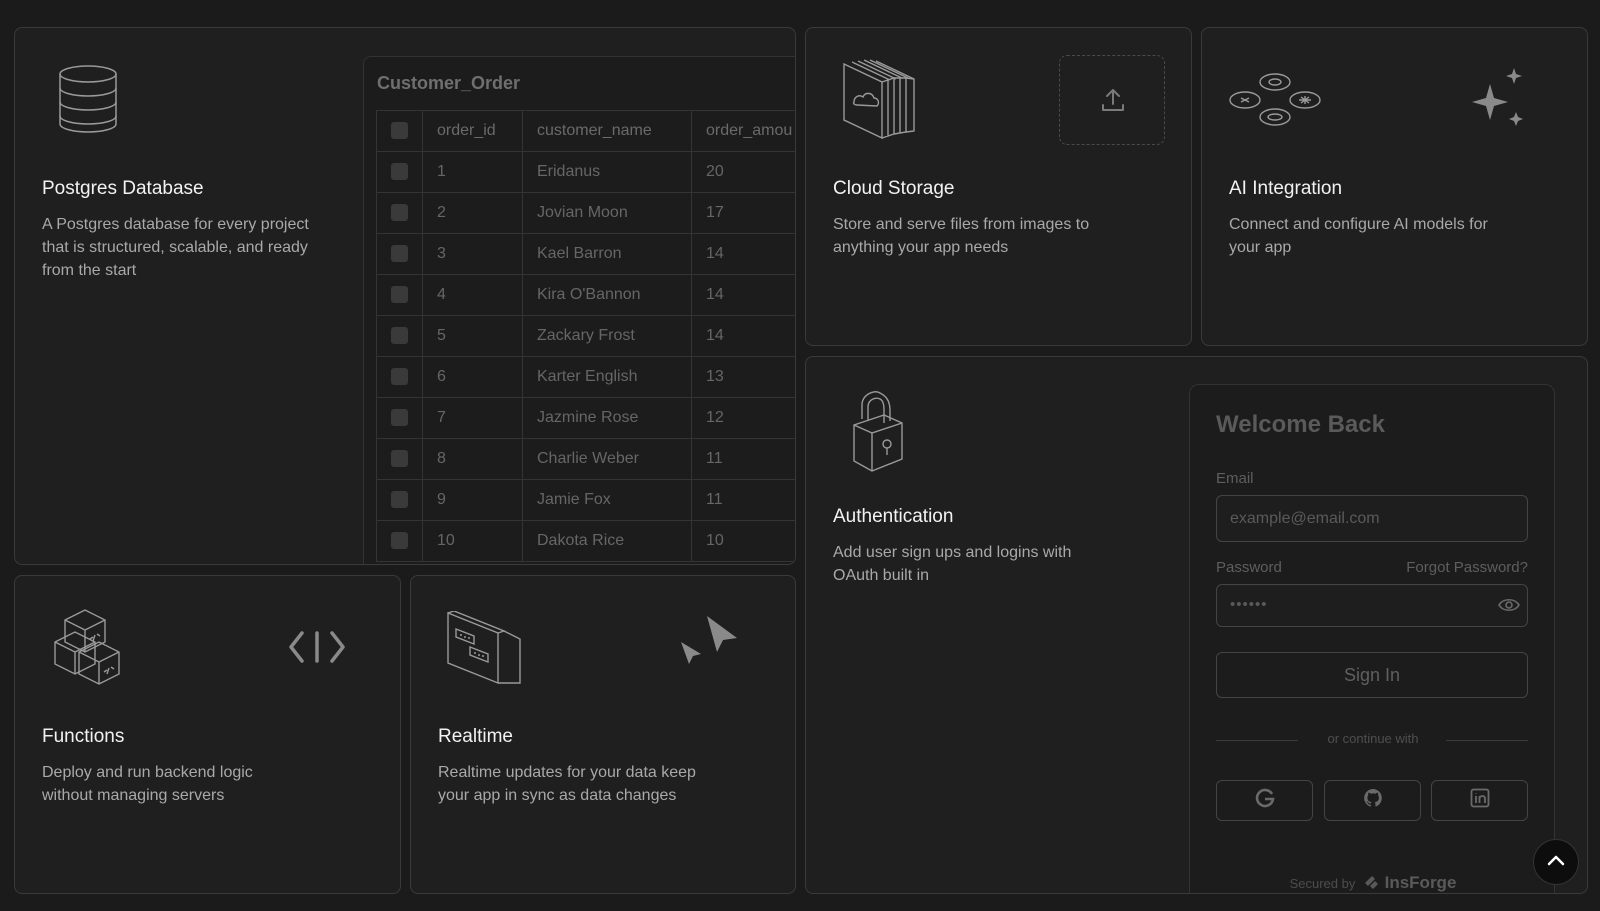  I want to click on upload-icon, so click(1113, 100).